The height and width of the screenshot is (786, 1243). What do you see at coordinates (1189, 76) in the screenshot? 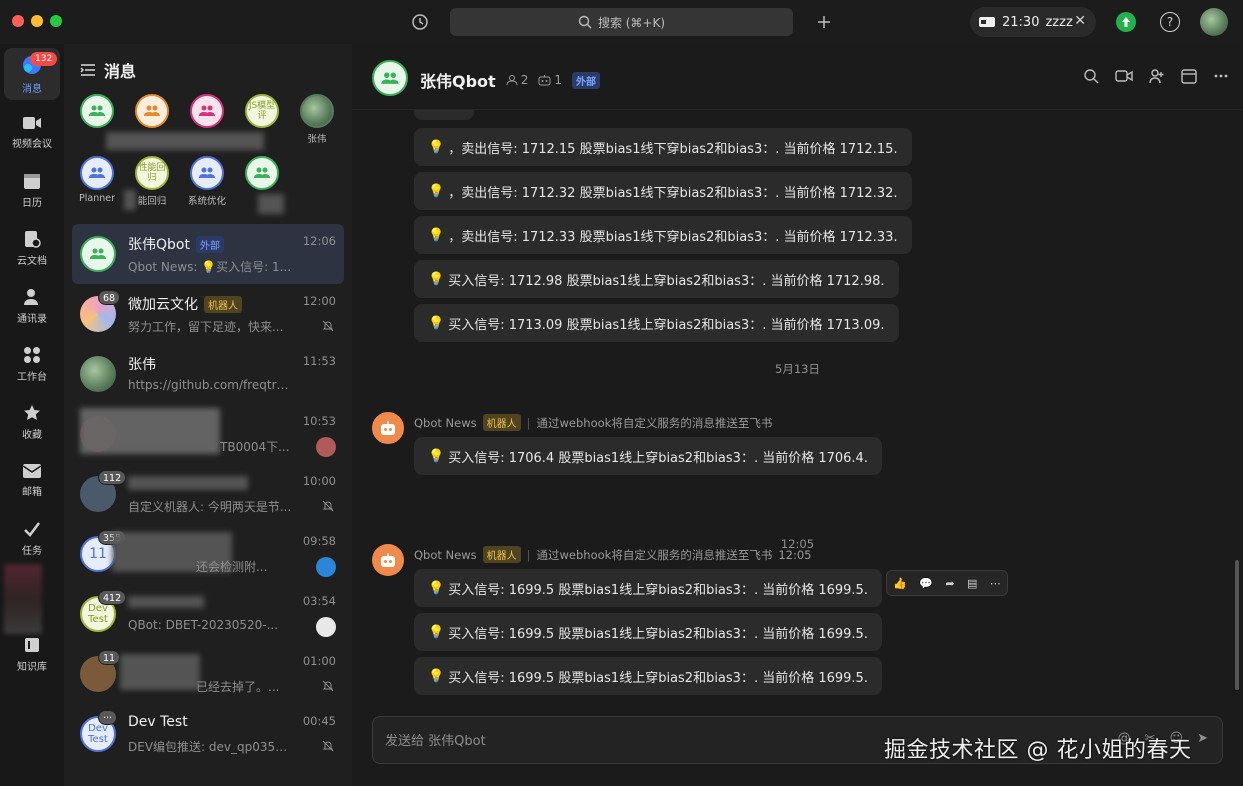
I see `calendar-icon` at bounding box center [1189, 76].